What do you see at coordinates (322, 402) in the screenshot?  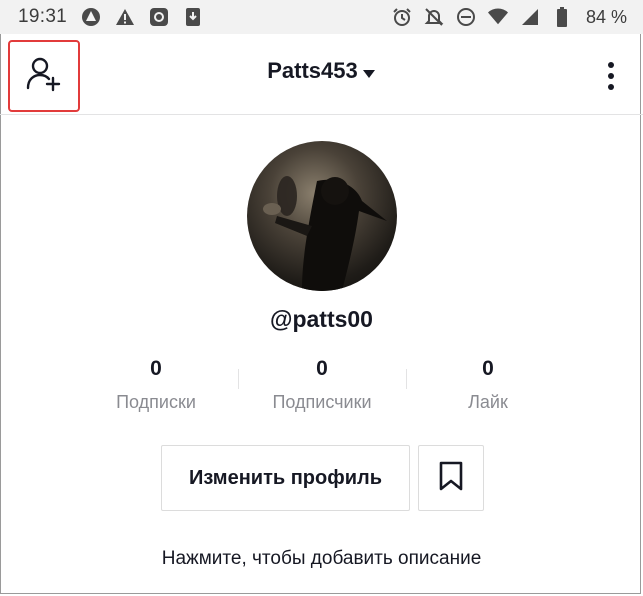 I see `stat-label: Подписчики` at bounding box center [322, 402].